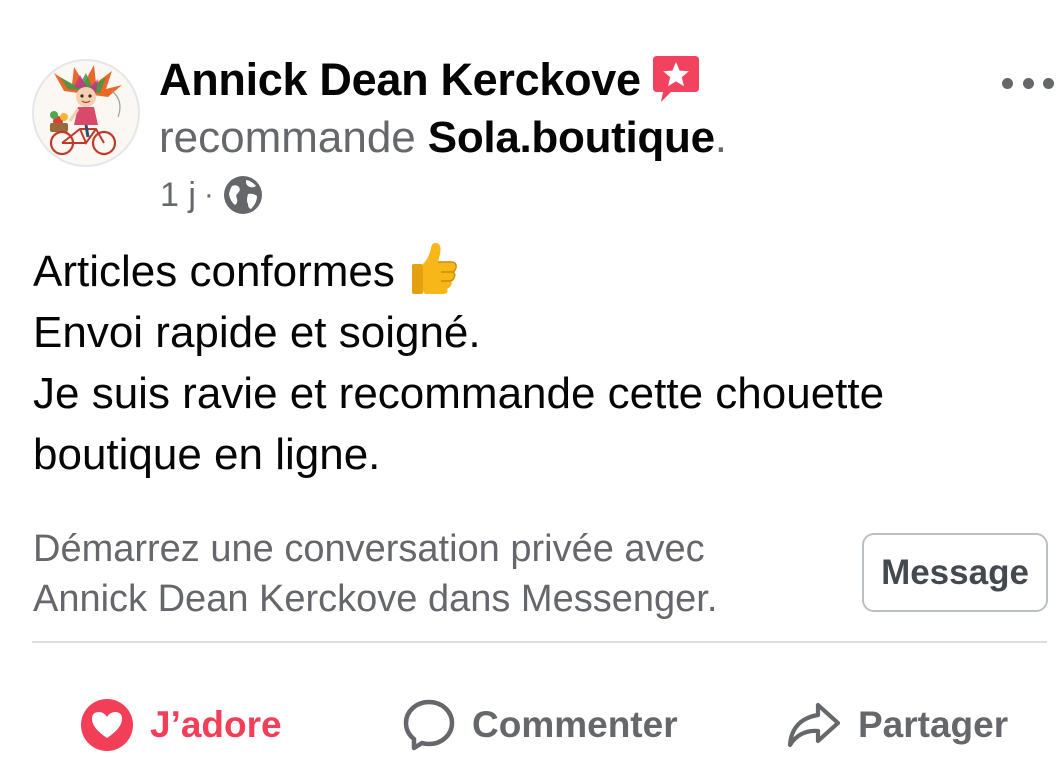 The image size is (1059, 782). What do you see at coordinates (676, 80) in the screenshot?
I see `recommendation-star-icon` at bounding box center [676, 80].